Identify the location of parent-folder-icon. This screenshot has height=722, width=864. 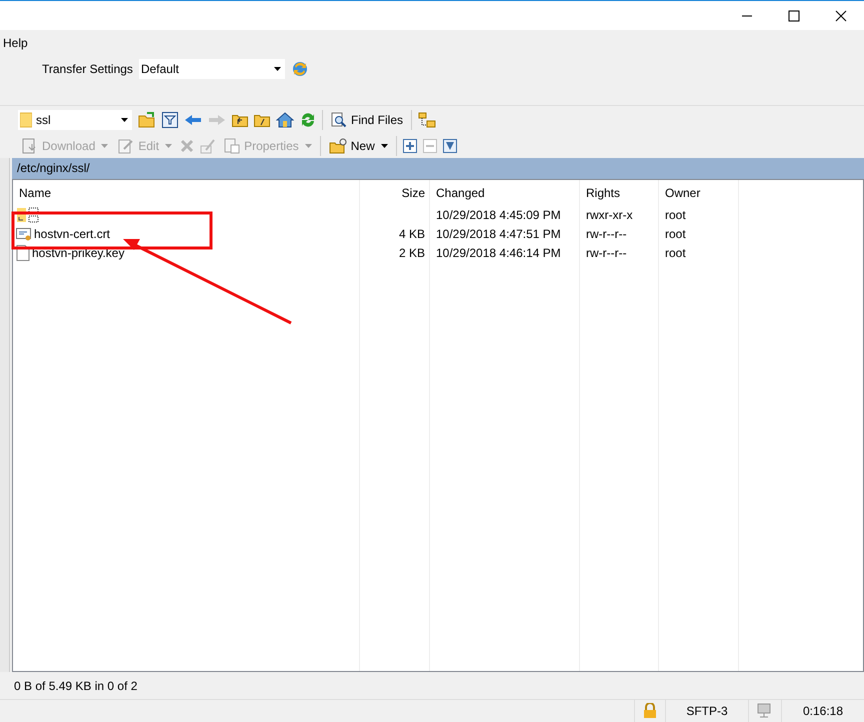
(240, 119).